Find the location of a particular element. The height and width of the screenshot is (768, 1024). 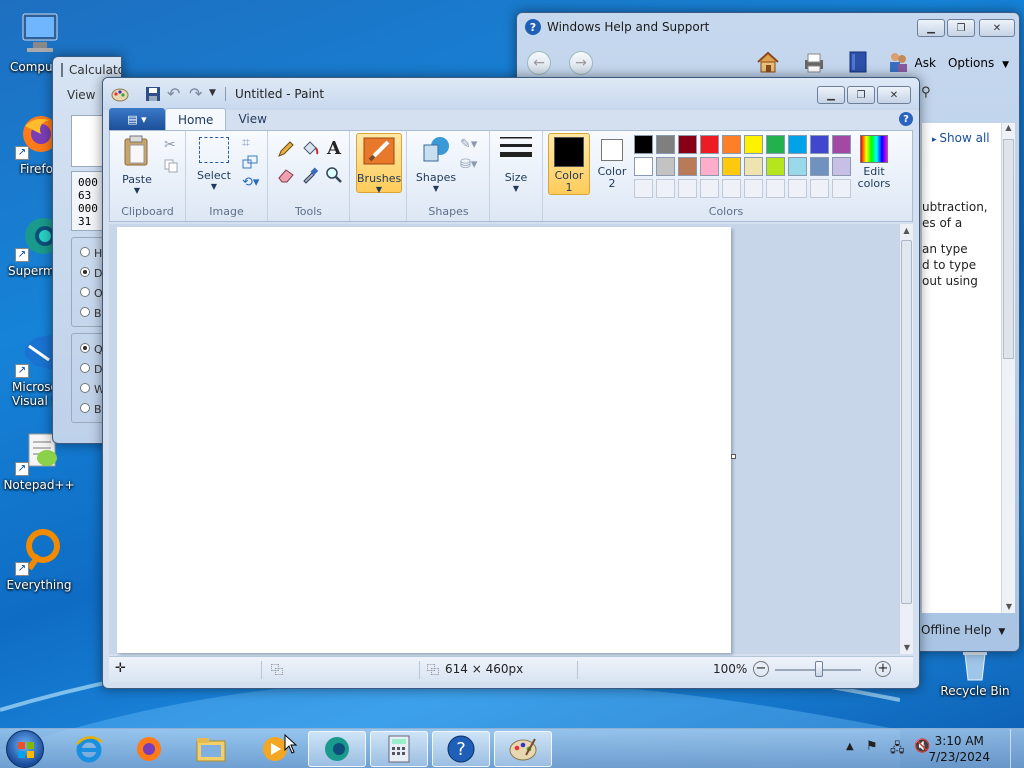

copy-icon is located at coordinates (171, 167).